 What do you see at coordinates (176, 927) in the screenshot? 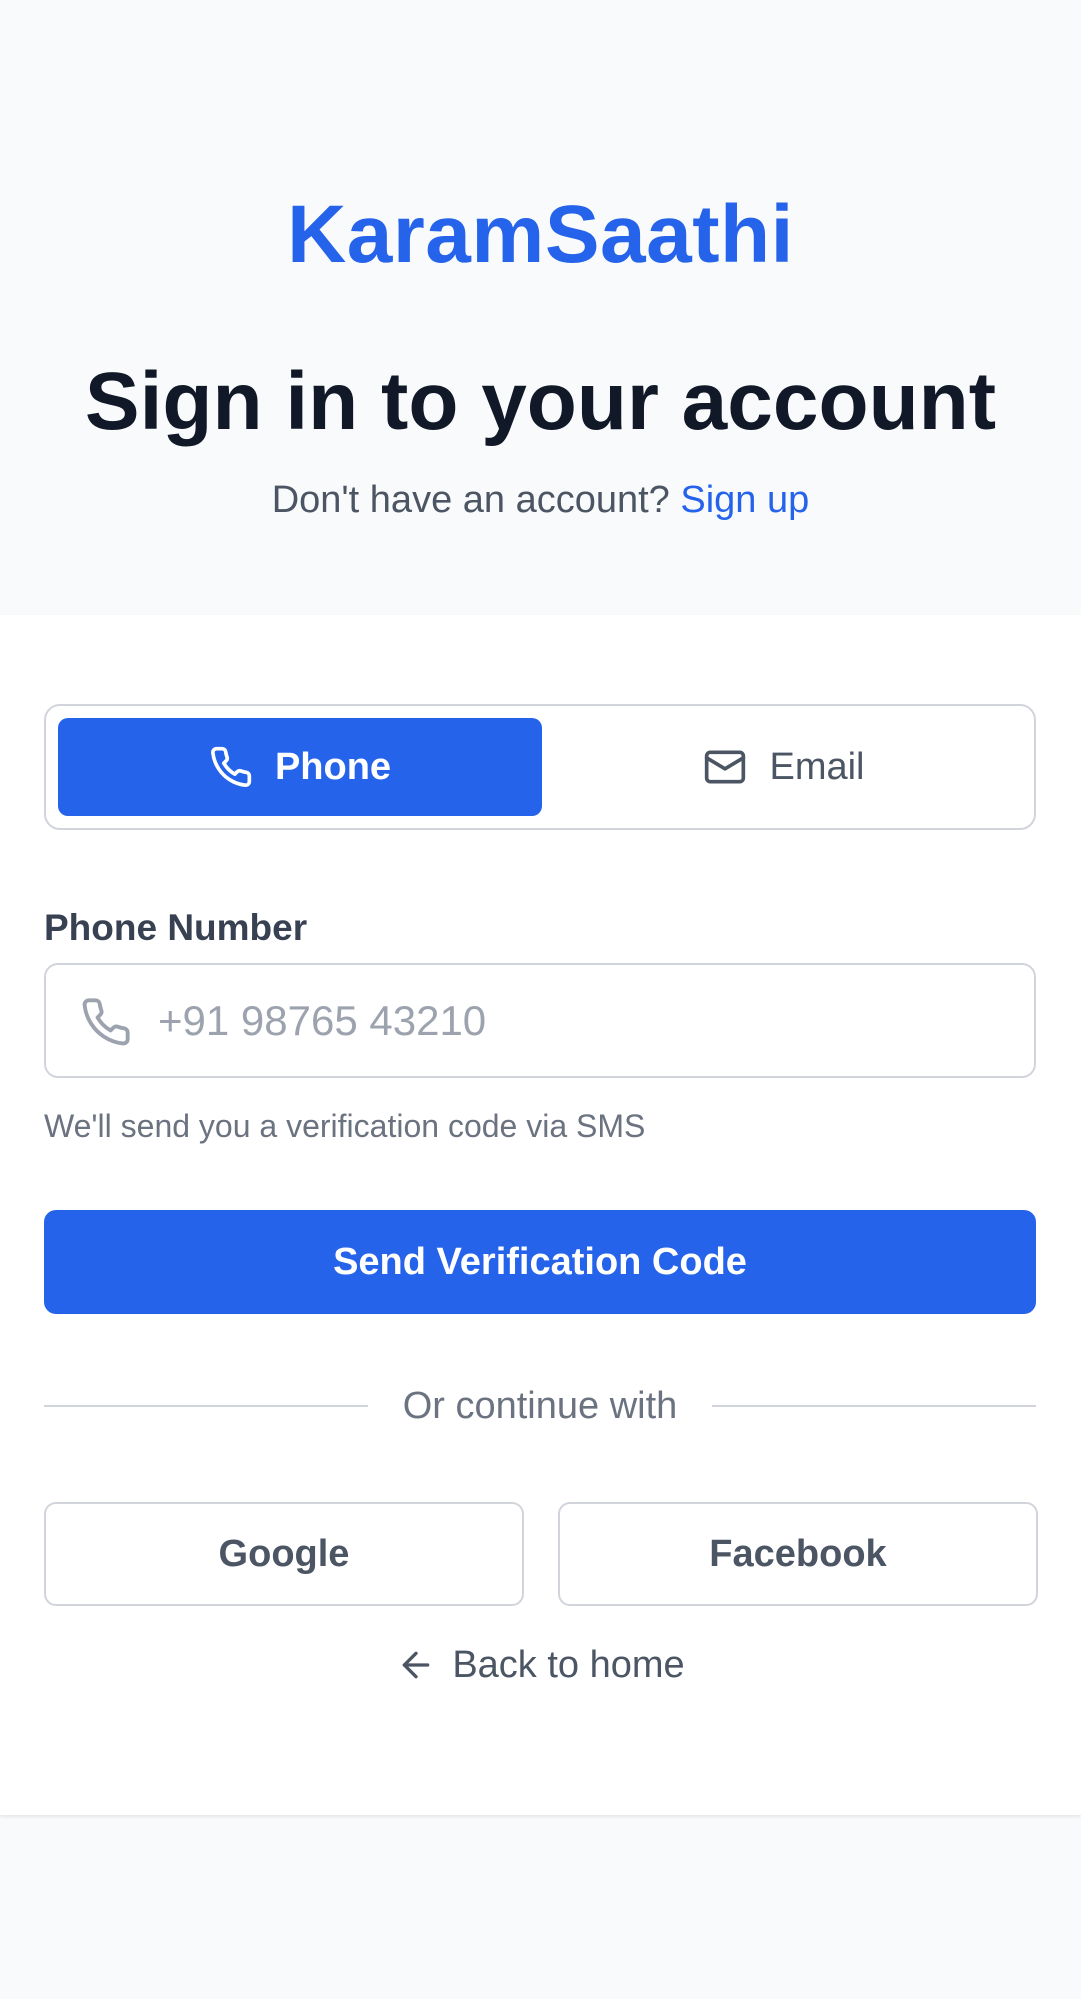
I see `phone-number-label: Phone Number` at bounding box center [176, 927].